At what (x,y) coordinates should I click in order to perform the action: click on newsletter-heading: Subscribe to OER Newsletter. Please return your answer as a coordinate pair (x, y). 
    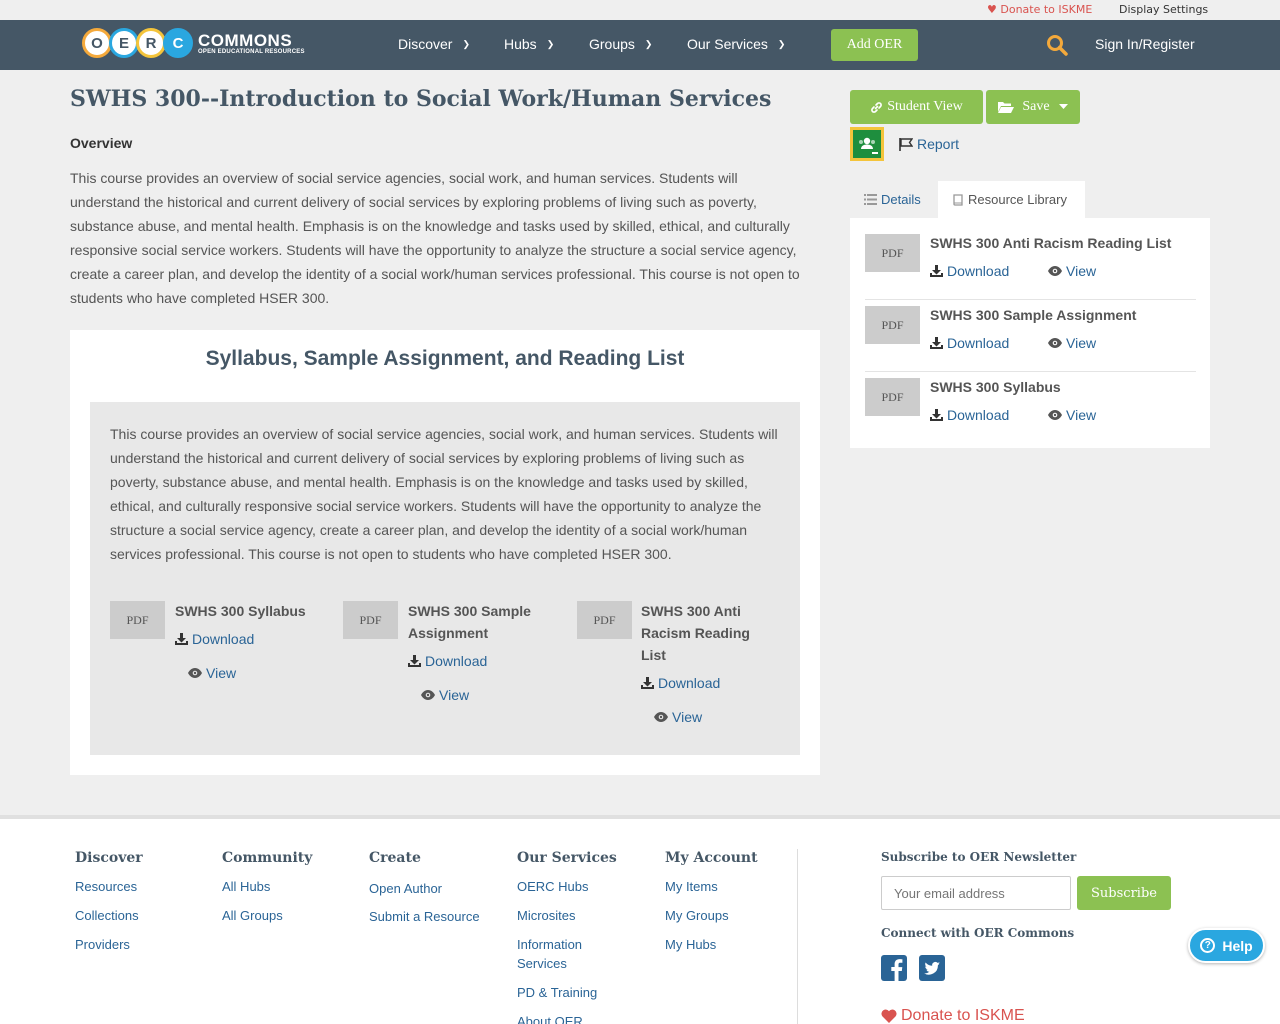
    Looking at the image, I should click on (979, 857).